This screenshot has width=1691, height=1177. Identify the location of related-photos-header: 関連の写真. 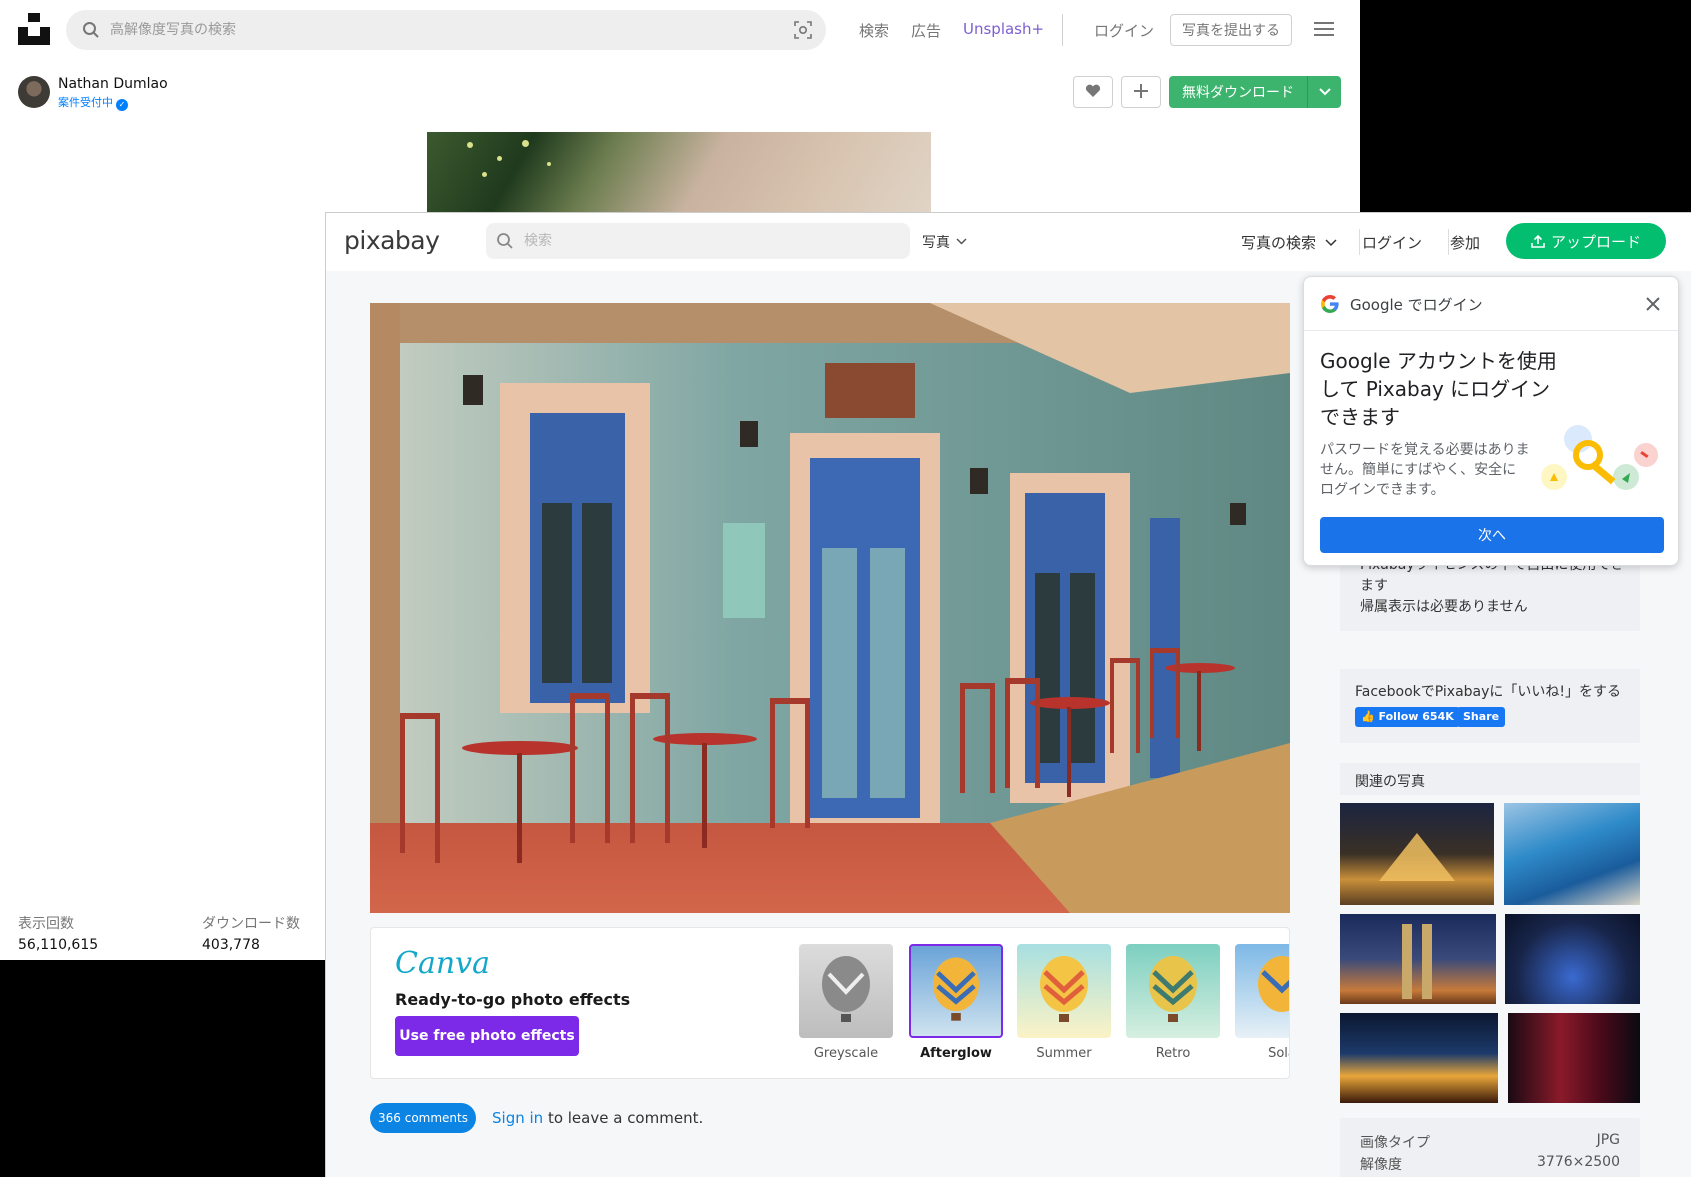
(1490, 779).